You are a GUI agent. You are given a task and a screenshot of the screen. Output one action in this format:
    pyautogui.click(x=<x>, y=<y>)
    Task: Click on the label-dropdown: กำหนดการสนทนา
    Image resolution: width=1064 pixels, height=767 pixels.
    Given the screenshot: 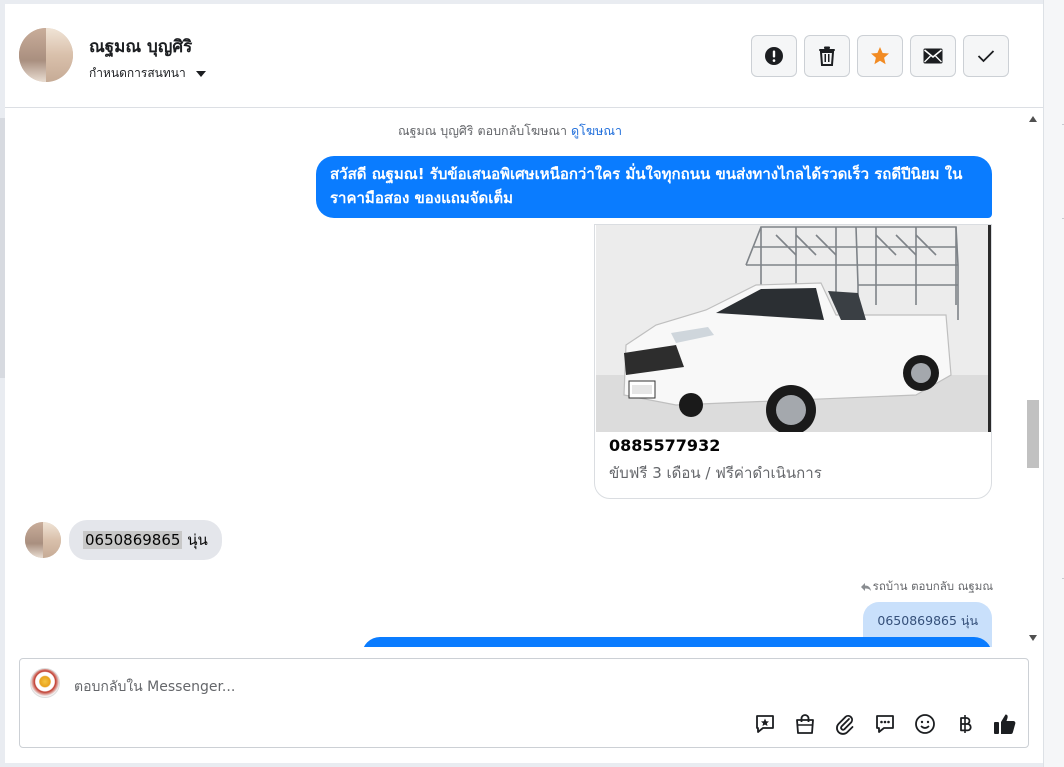 What is the action you would take?
    pyautogui.click(x=147, y=73)
    